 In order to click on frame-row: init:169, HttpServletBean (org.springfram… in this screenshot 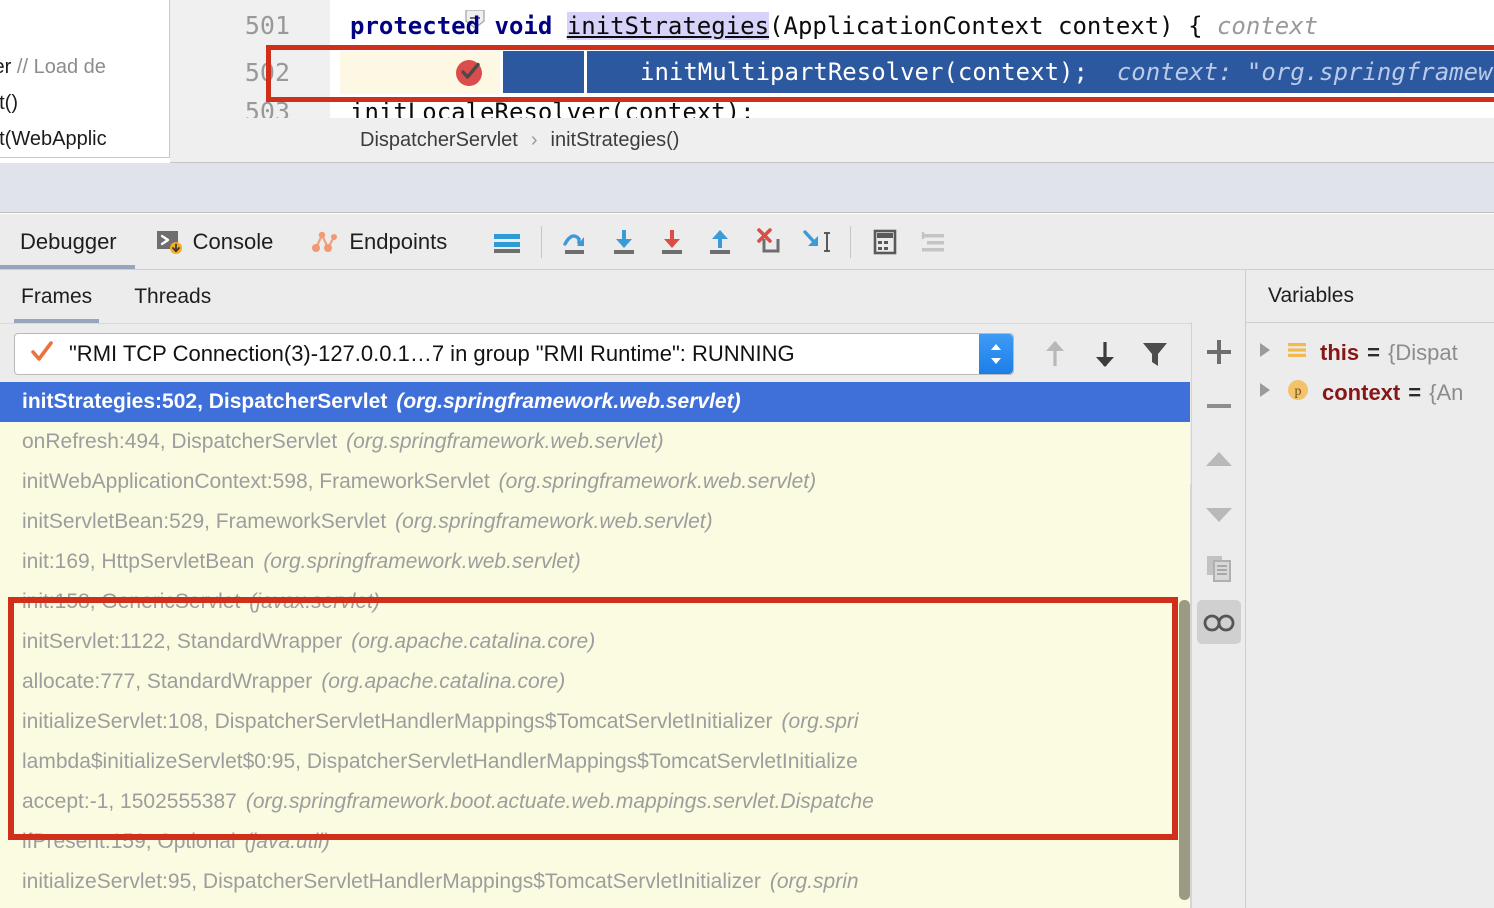, I will do `click(595, 562)`.